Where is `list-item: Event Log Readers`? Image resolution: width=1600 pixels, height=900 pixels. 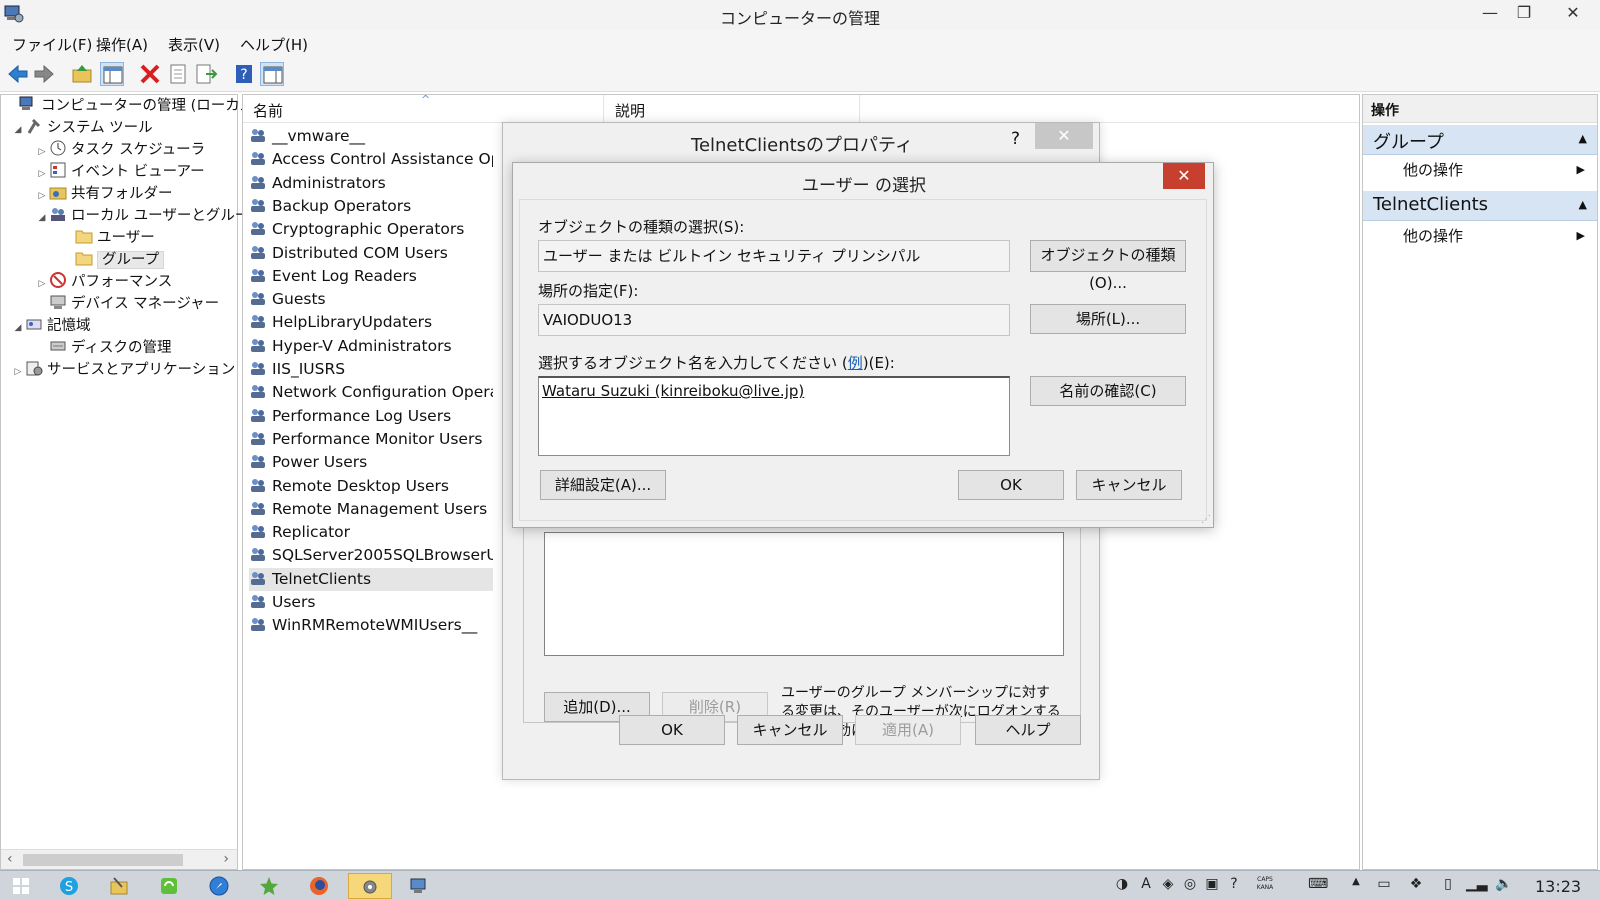
list-item: Event Log Readers is located at coordinates (371, 276).